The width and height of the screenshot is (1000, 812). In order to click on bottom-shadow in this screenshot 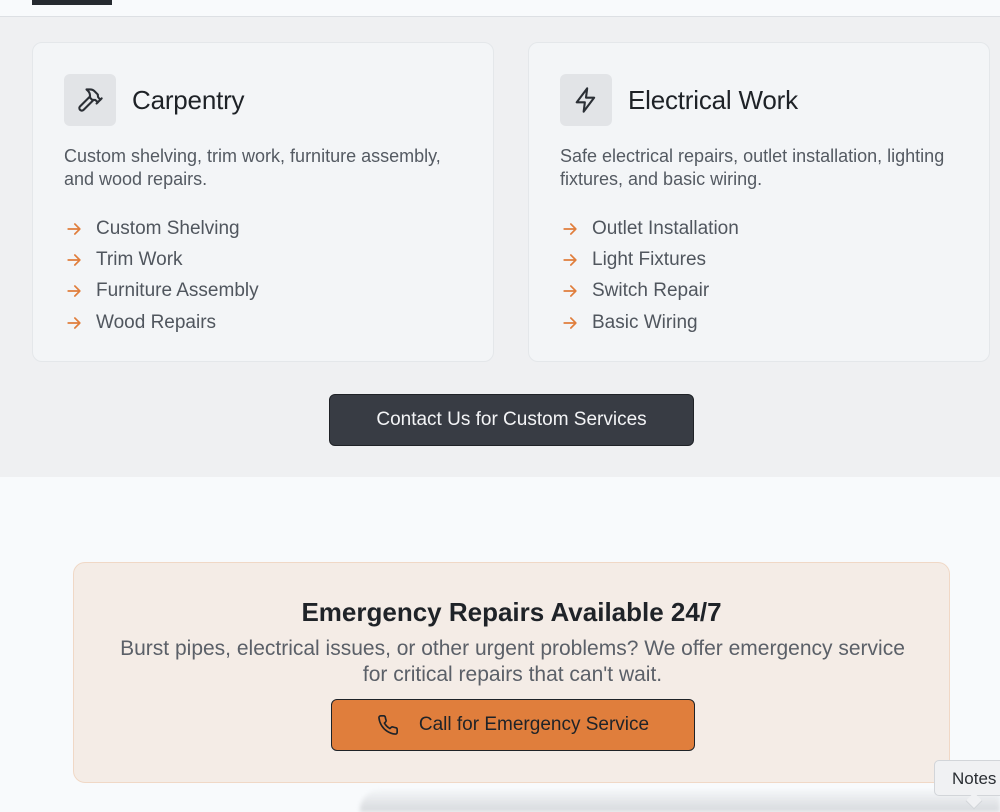, I will do `click(680, 801)`.